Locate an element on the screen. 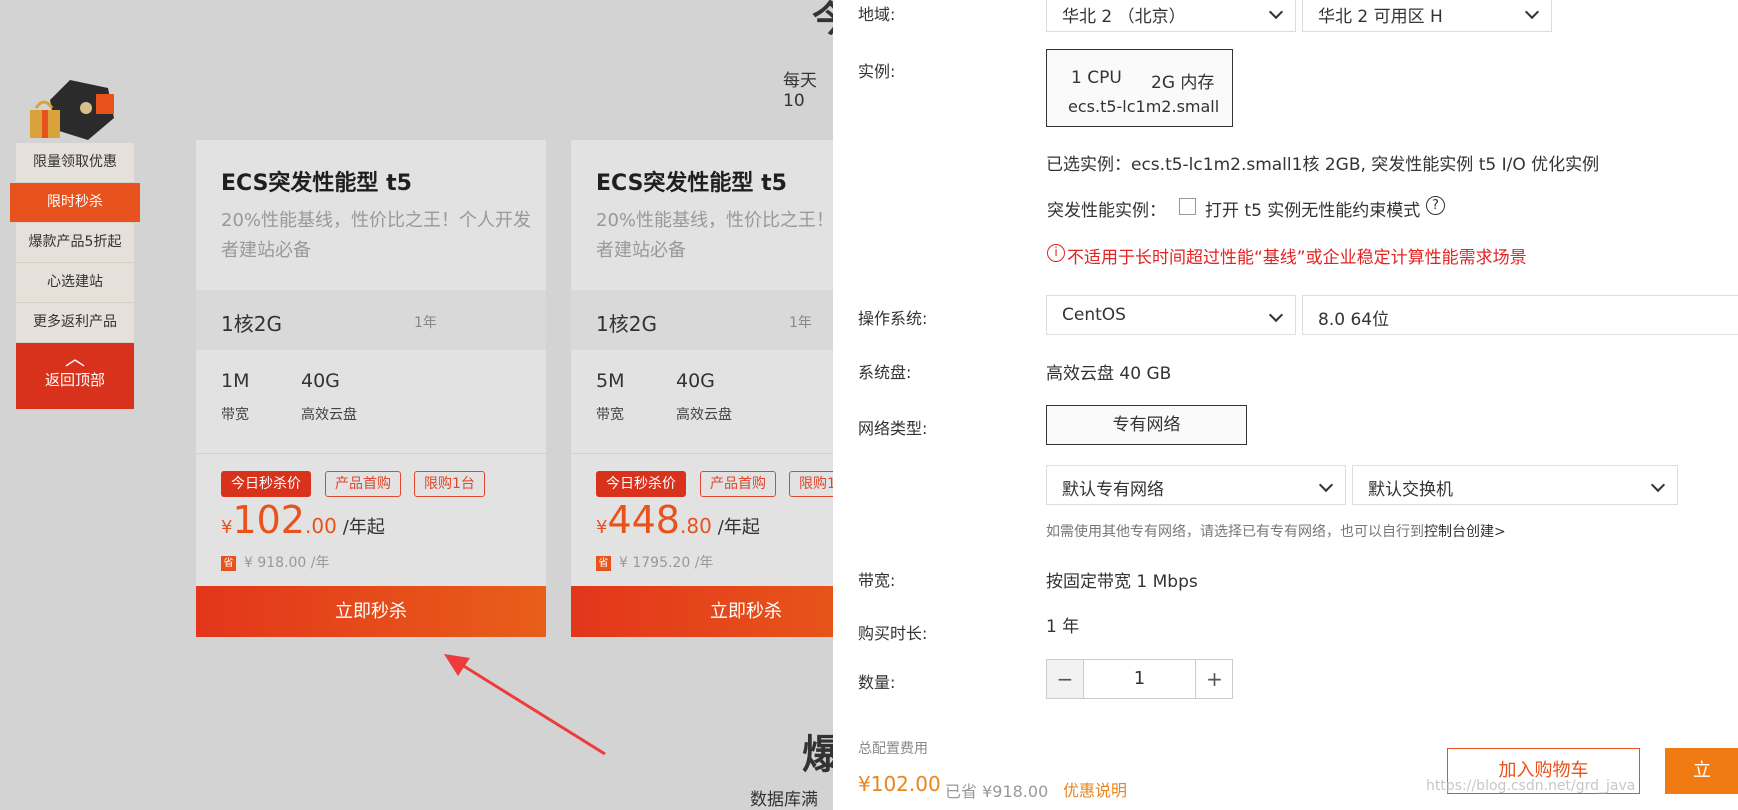 This screenshot has height=810, width=1738. instance-type: ecs.t5-lc1m2.small is located at coordinates (1144, 106).